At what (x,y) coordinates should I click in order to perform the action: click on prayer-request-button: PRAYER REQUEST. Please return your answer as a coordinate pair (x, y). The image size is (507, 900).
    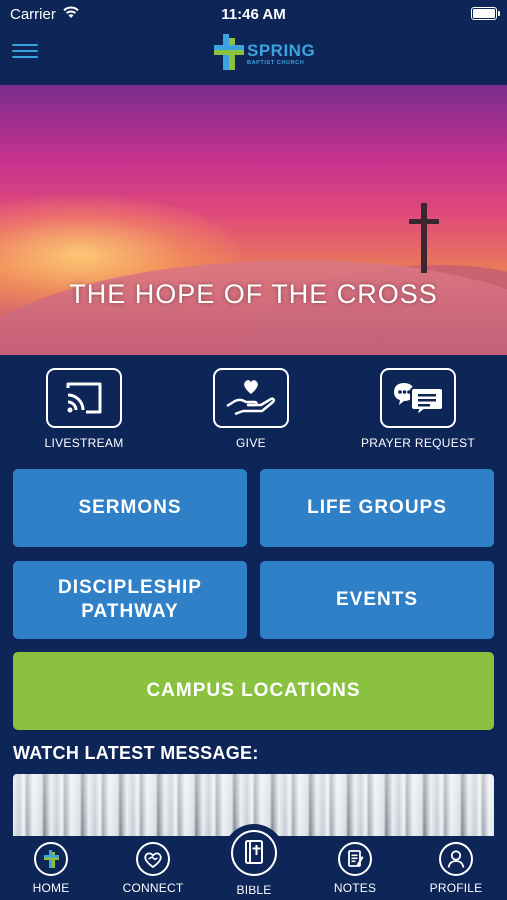
    Looking at the image, I should click on (418, 409).